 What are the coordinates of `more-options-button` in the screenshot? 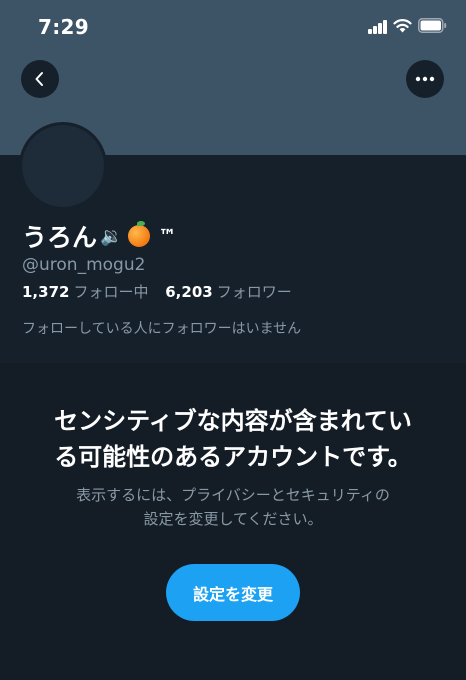 It's located at (425, 79).